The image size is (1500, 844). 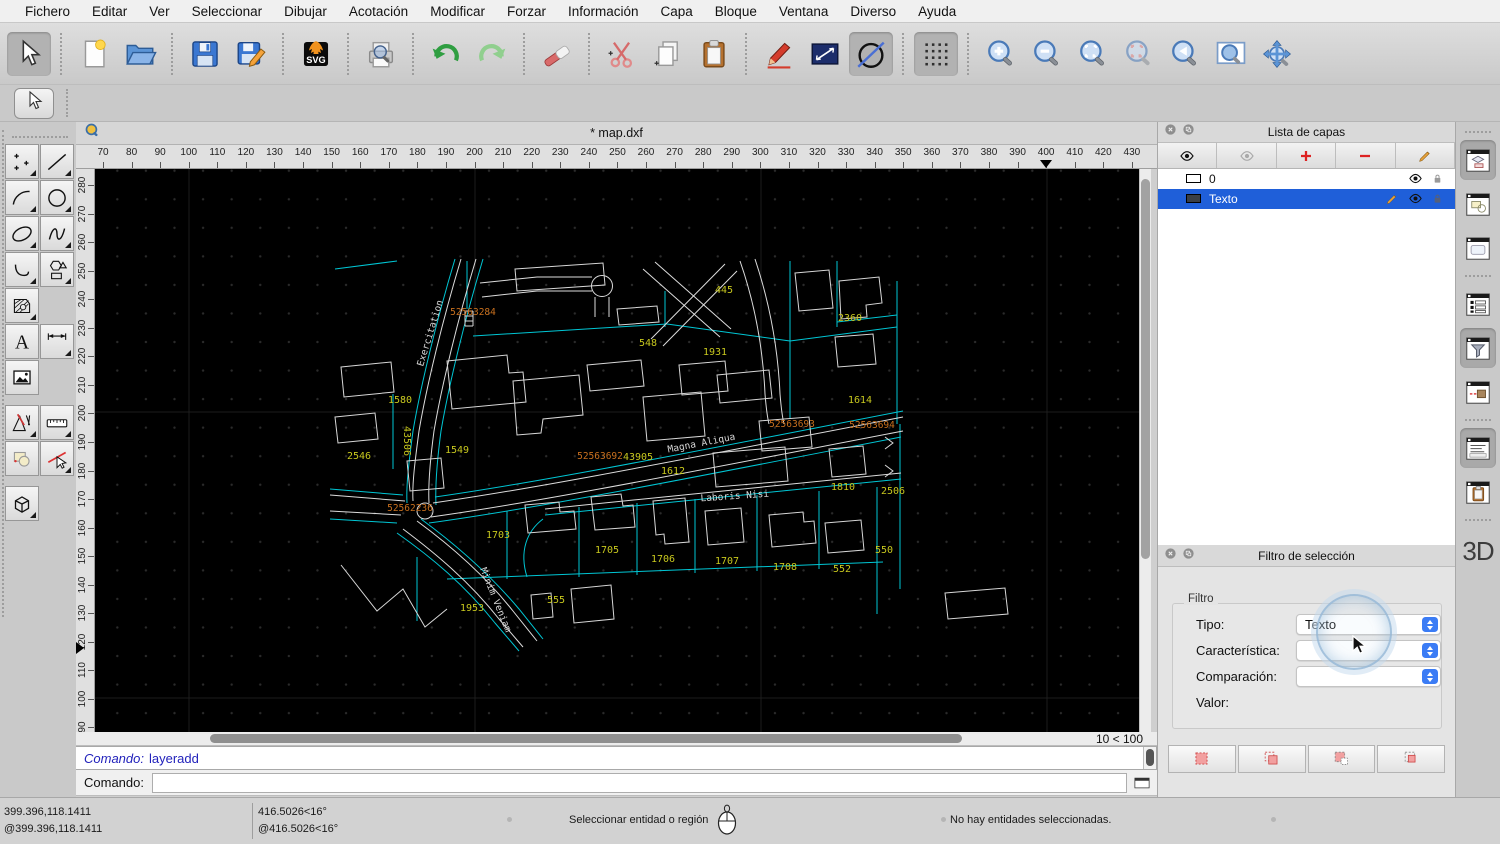 What do you see at coordinates (1478, 448) in the screenshot?
I see `dock-command-line-button` at bounding box center [1478, 448].